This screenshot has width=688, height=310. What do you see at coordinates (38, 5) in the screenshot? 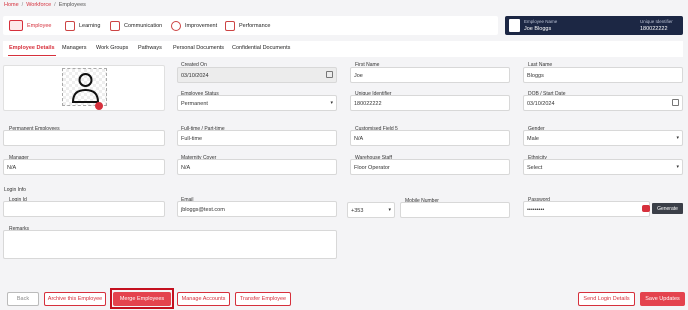
I see `breadcrumb-workforce-link: Workforce` at bounding box center [38, 5].